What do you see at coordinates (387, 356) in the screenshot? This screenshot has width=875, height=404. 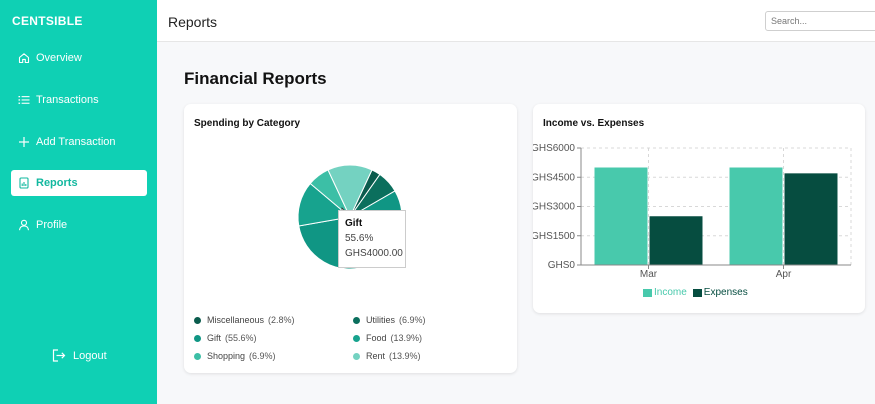 I see `legend-item: Rent (13.9%)` at bounding box center [387, 356].